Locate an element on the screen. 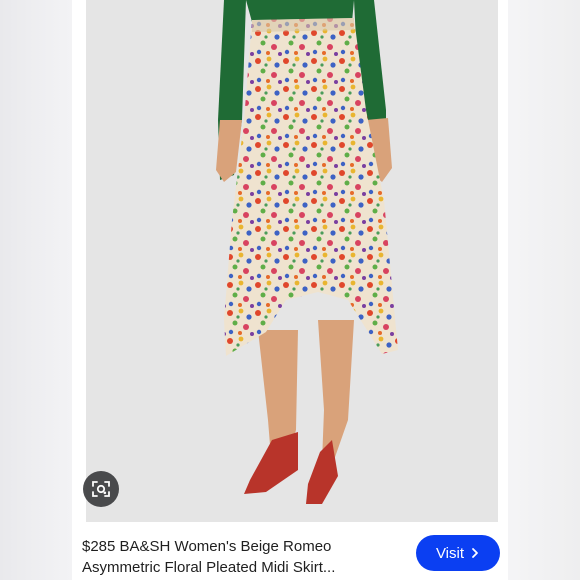  visit-button: Visit is located at coordinates (458, 553).